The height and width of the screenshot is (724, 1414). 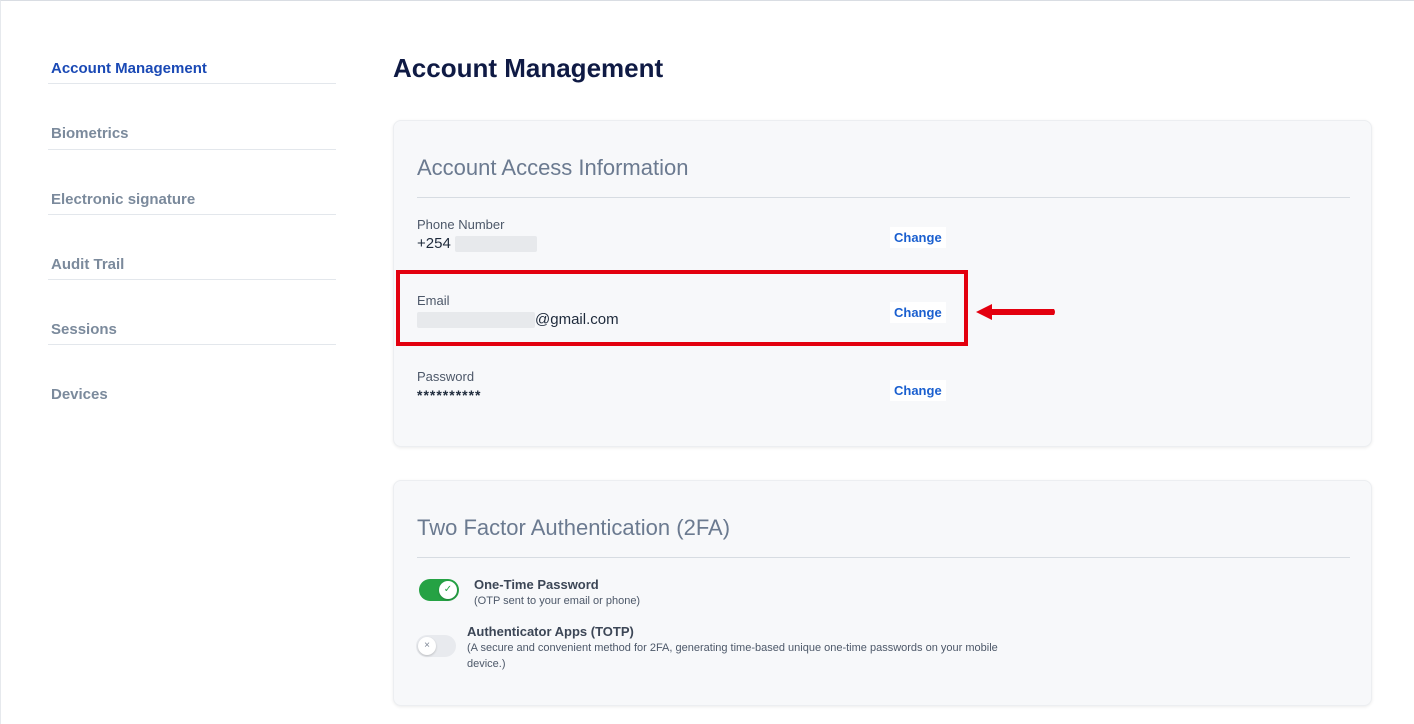 I want to click on sidebar-item-biometrics: Biometrics, so click(x=192, y=117).